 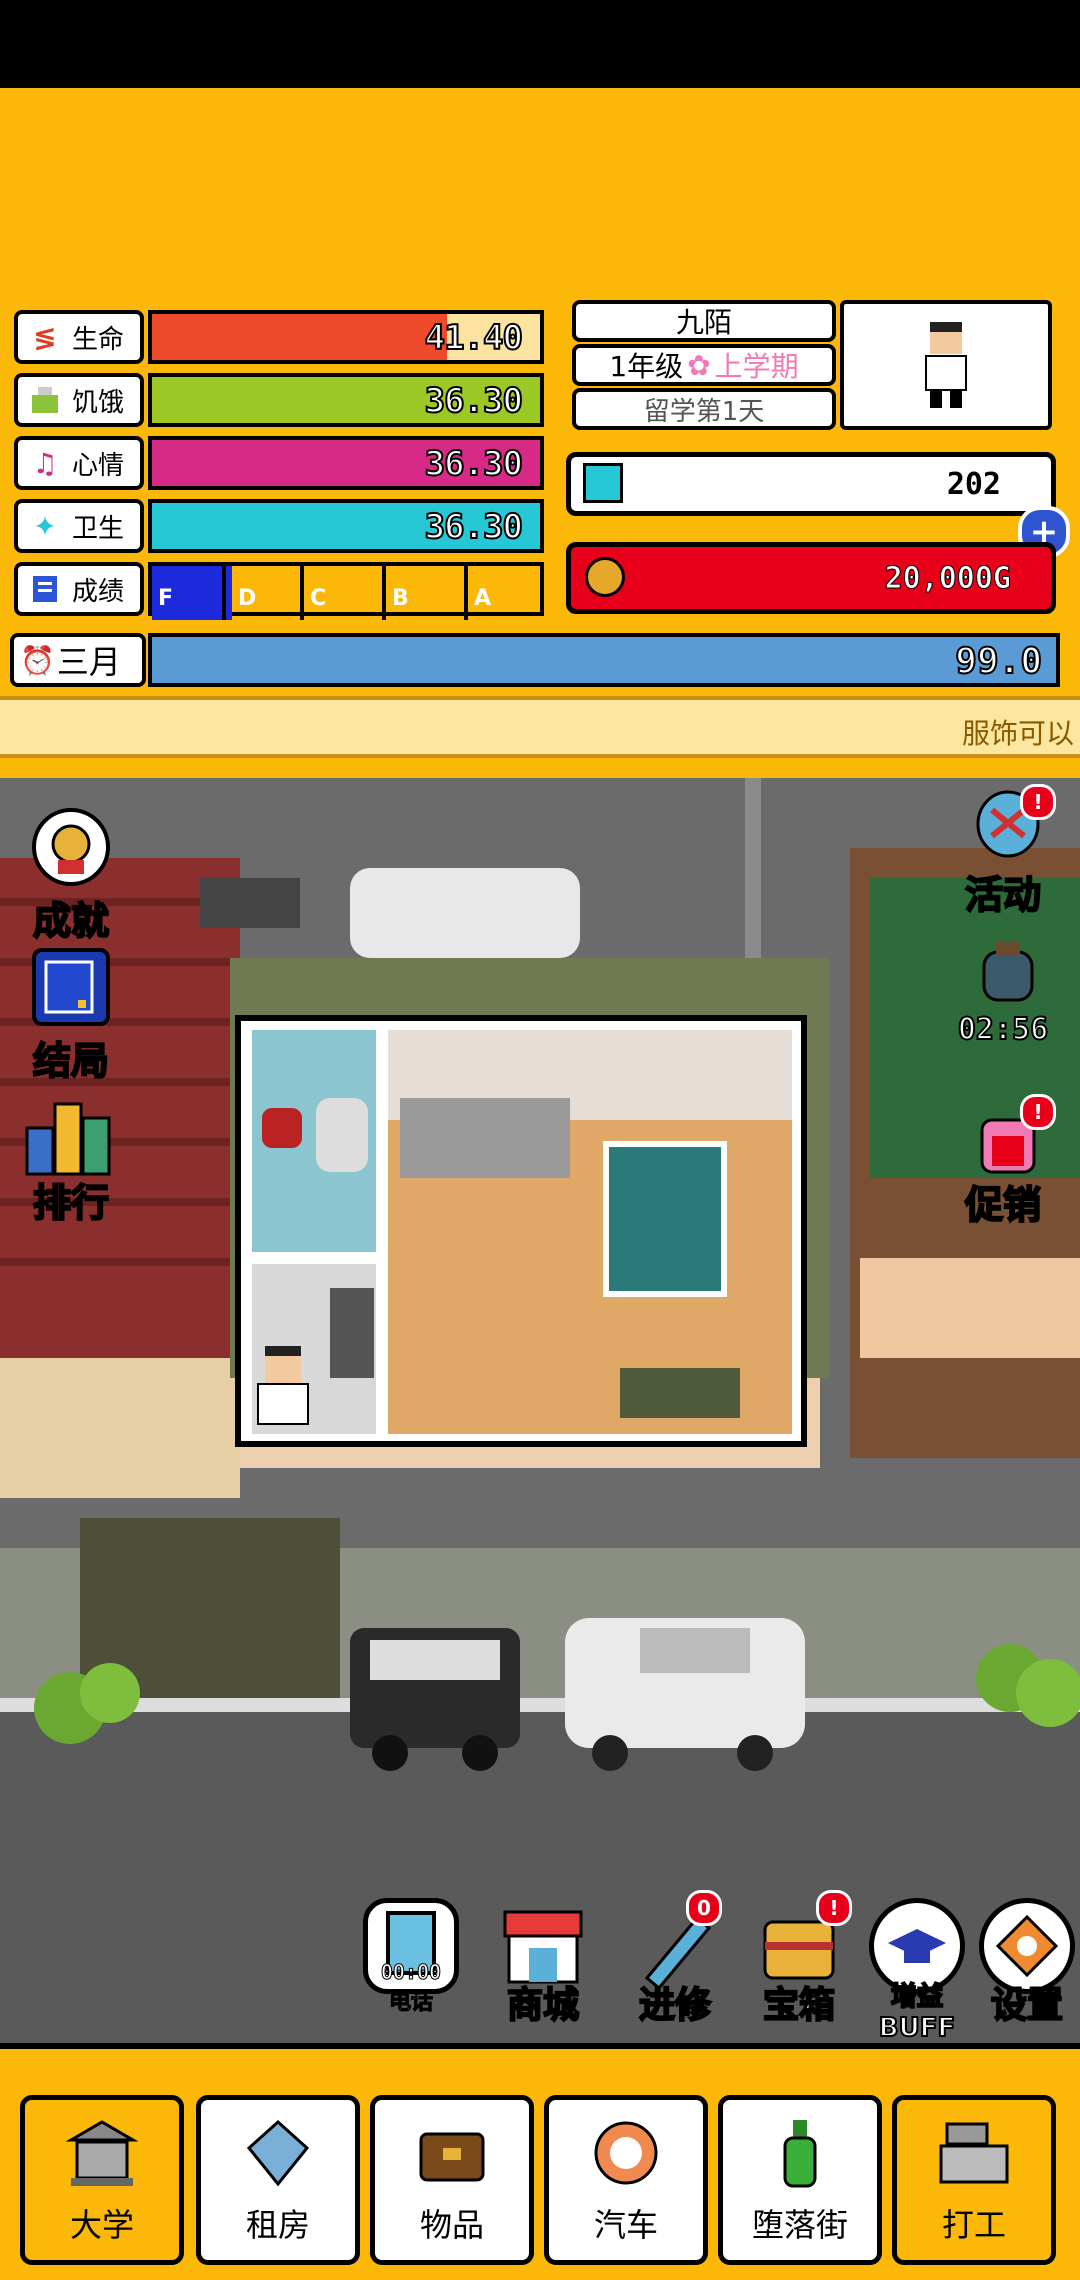 What do you see at coordinates (102, 2153) in the screenshot?
I see `university-icon` at bounding box center [102, 2153].